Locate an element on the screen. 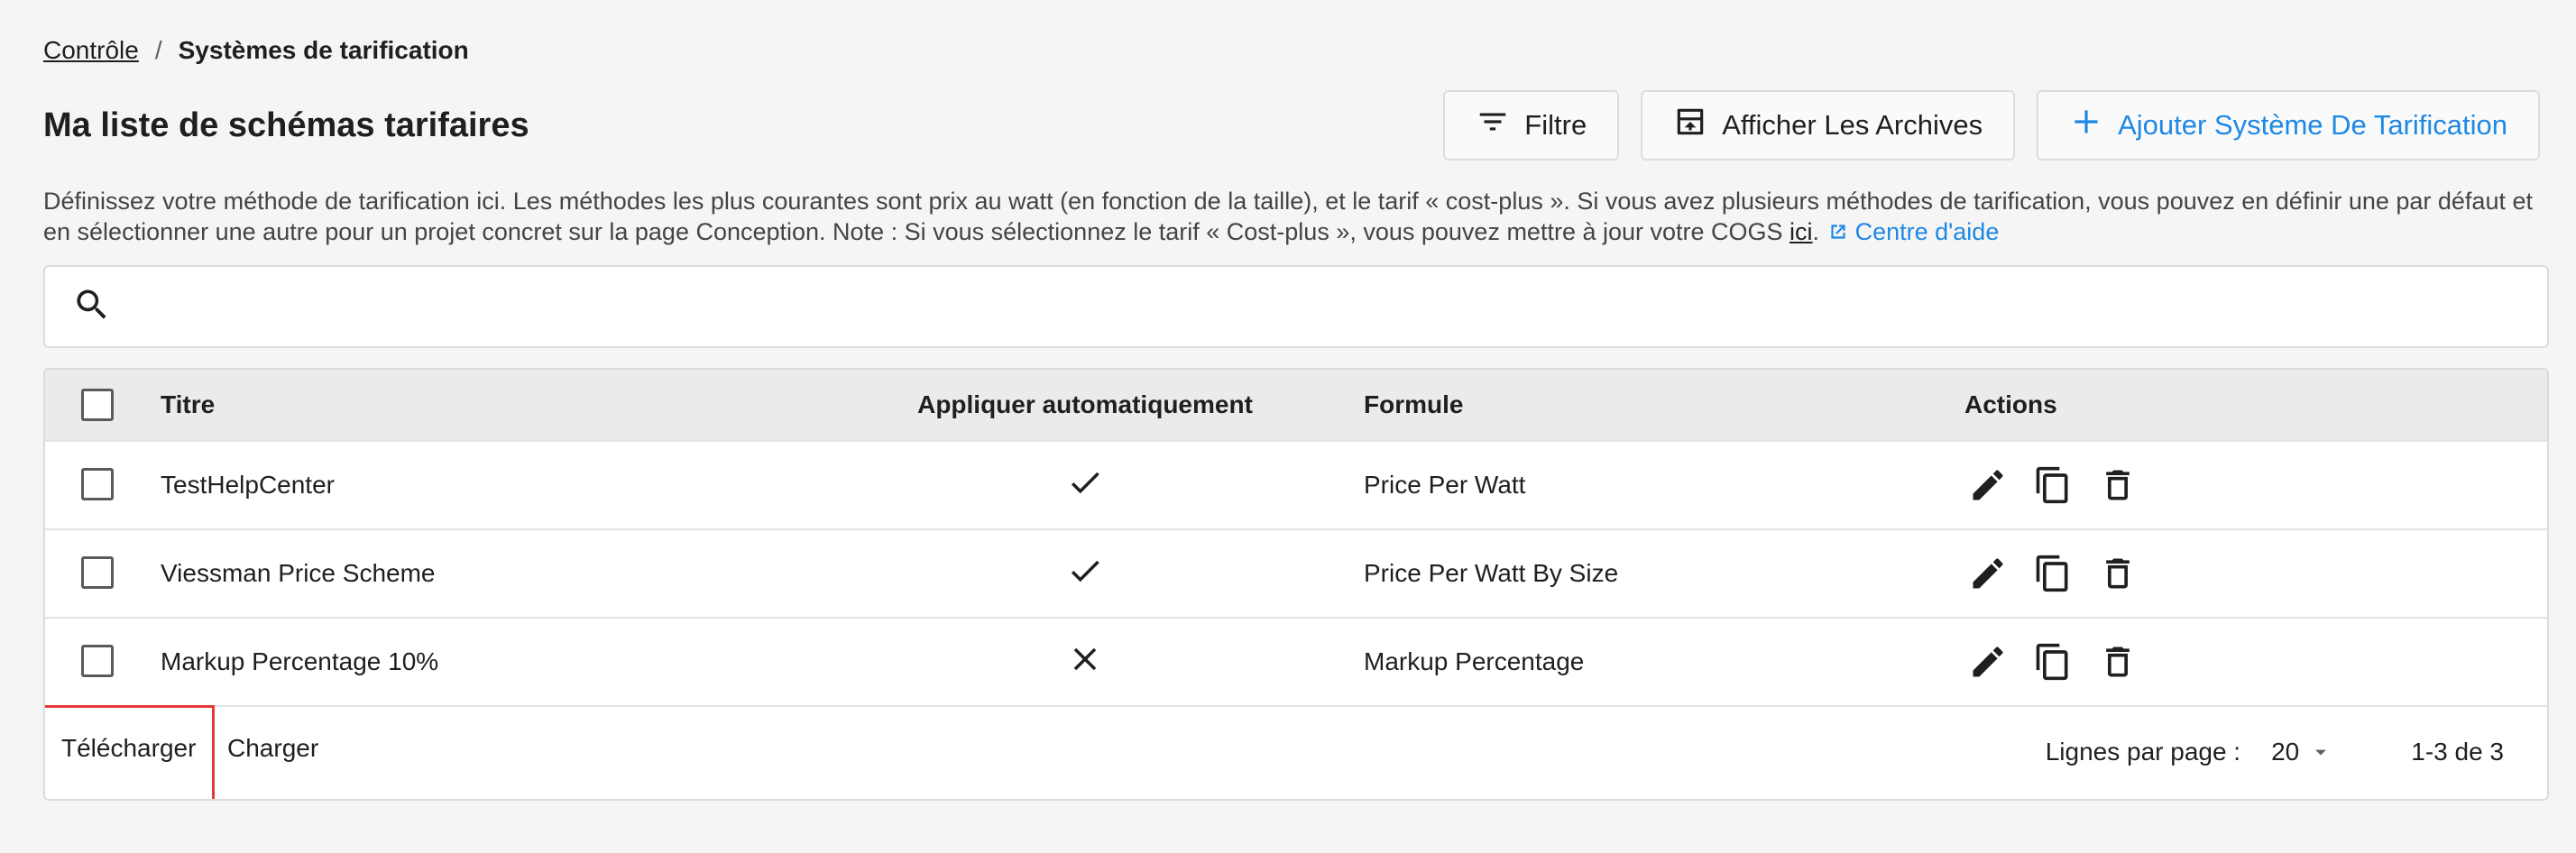 This screenshot has height=853, width=2576. header-formula: Formule is located at coordinates (1414, 405).